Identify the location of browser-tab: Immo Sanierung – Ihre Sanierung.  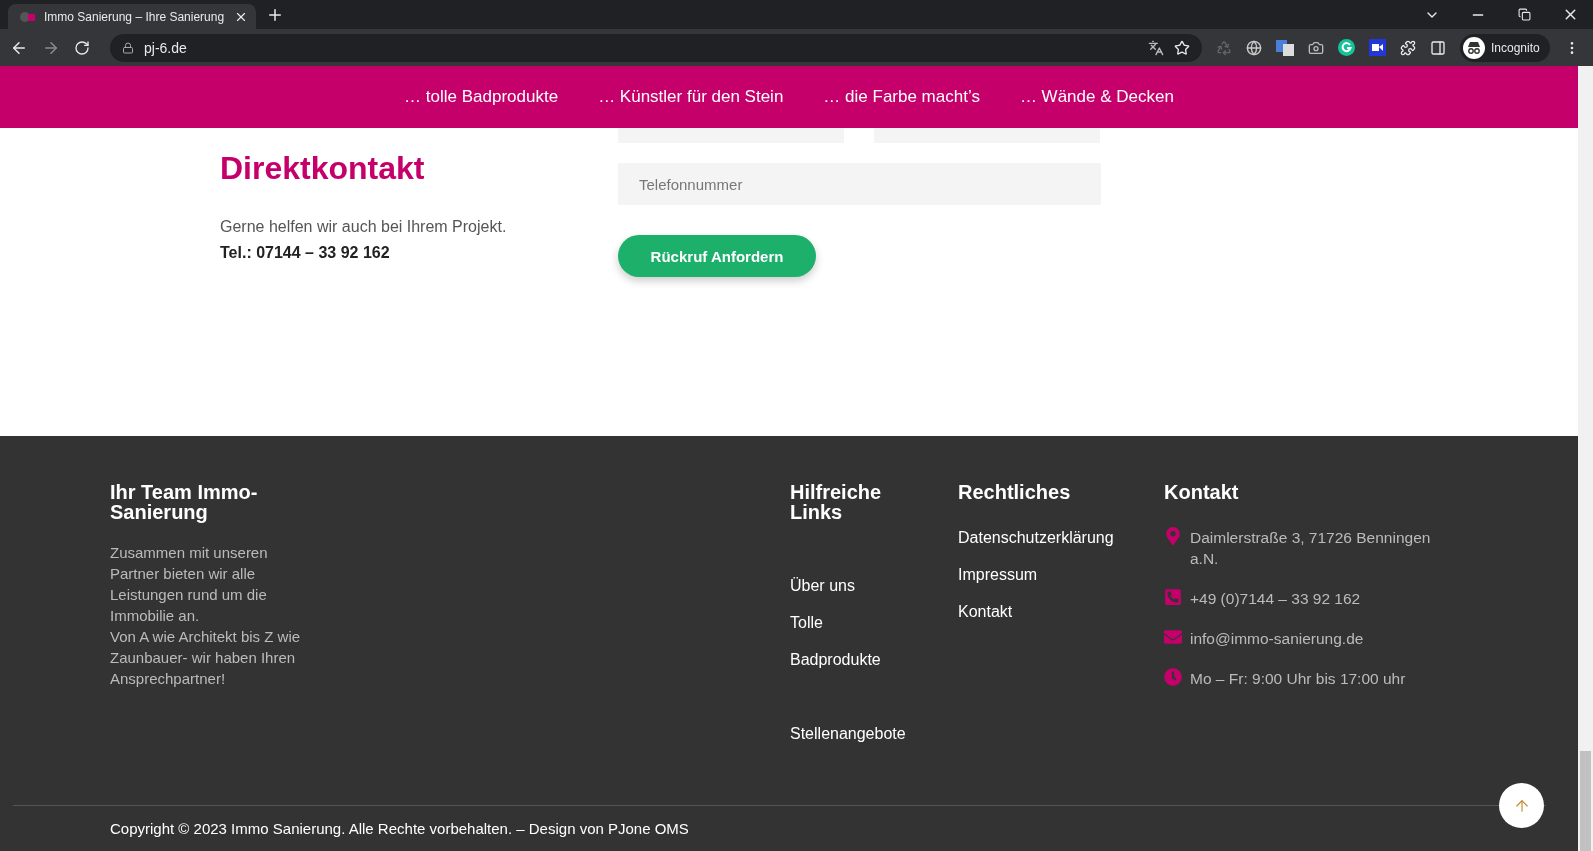
(132, 16).